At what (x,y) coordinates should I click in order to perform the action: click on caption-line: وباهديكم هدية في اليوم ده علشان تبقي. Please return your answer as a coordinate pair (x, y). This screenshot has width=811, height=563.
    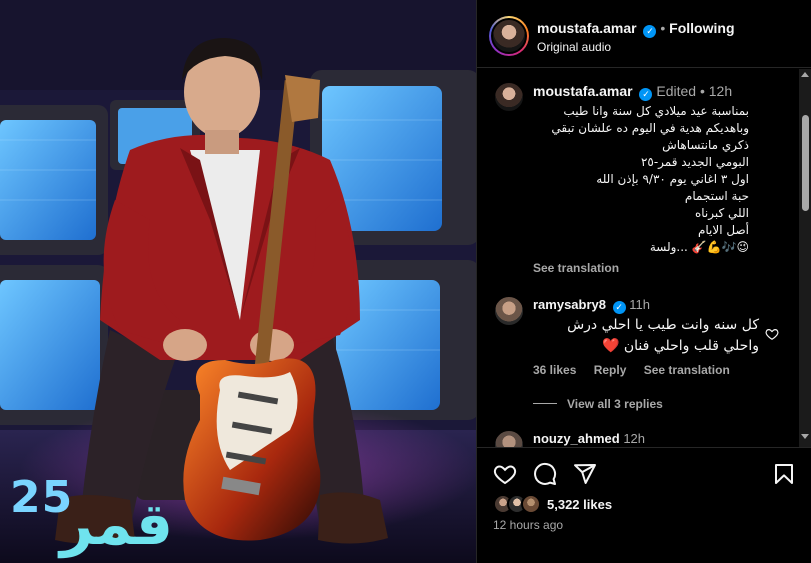
    Looking at the image, I should click on (650, 128).